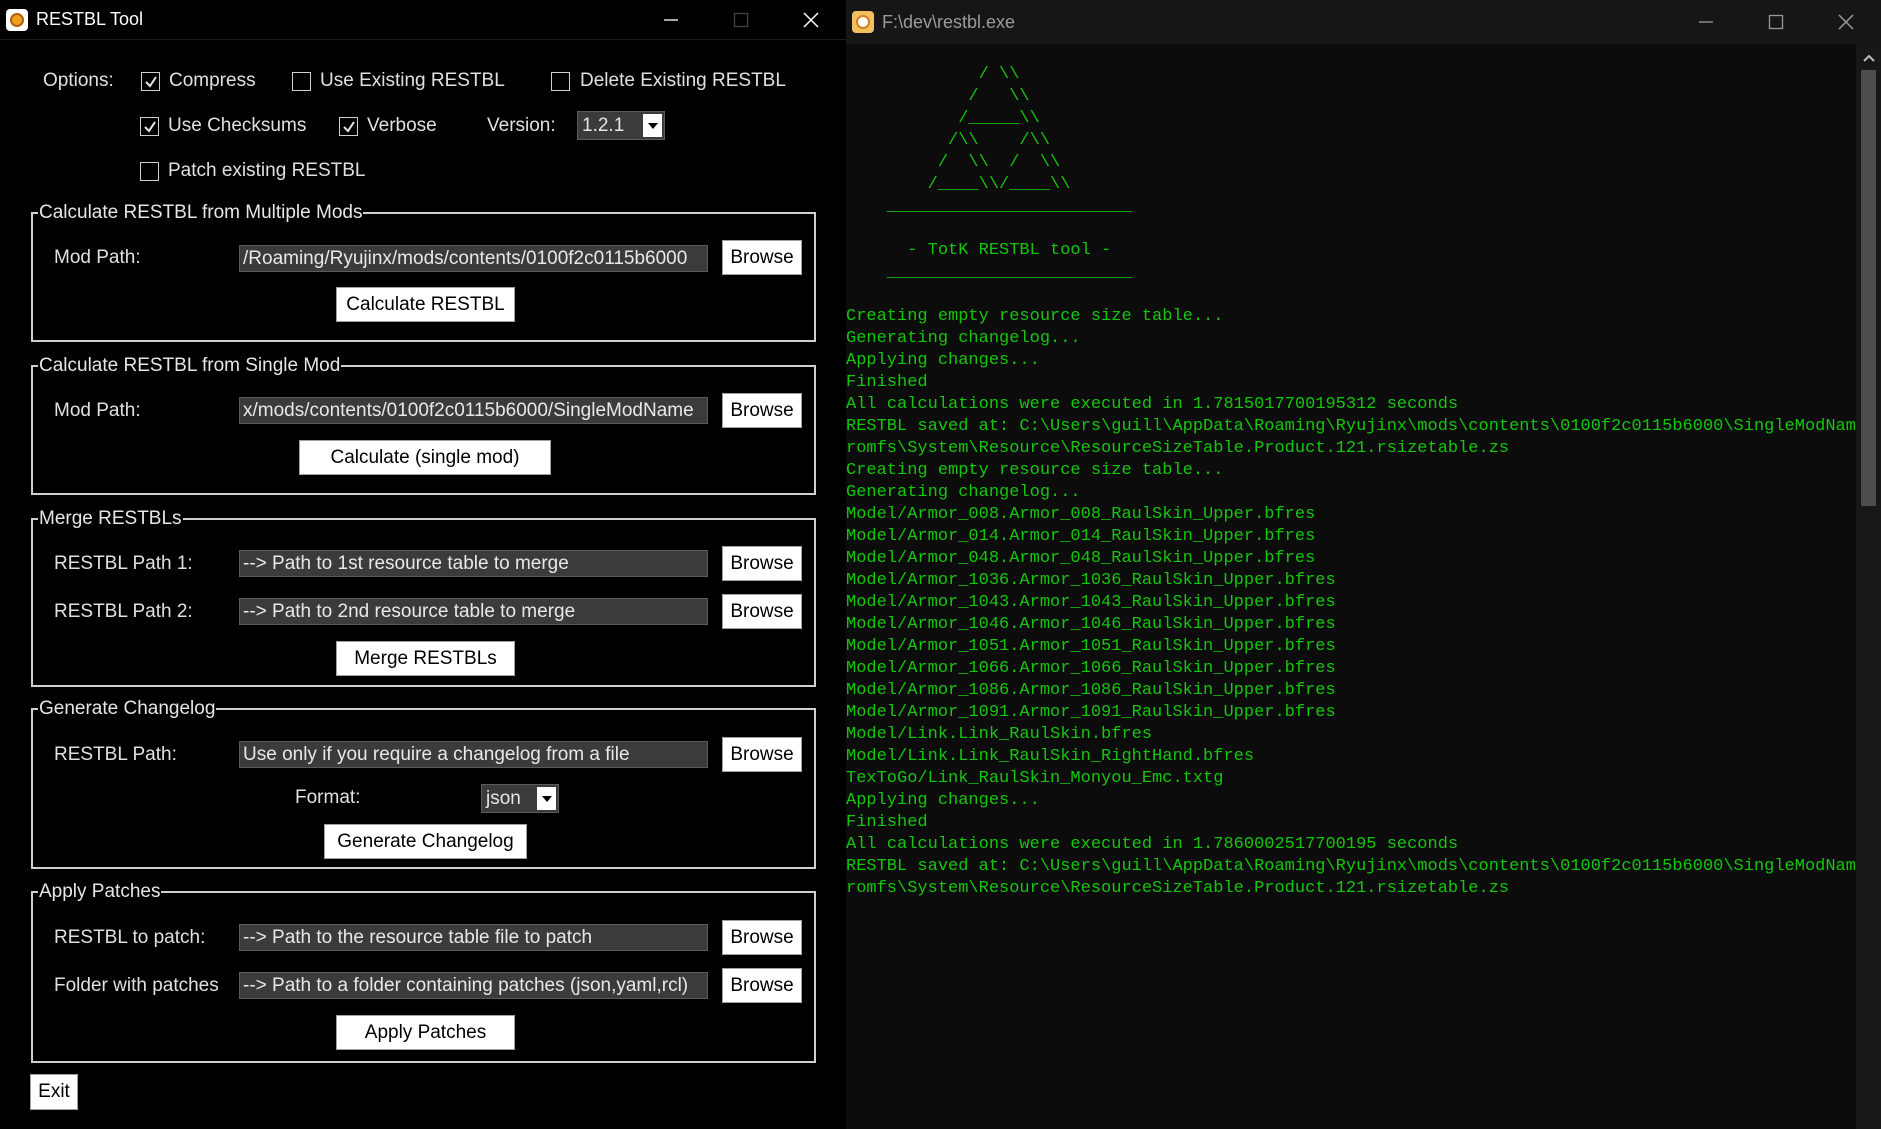 The width and height of the screenshot is (1881, 1129). Describe the element at coordinates (863, 22) in the screenshot. I see `console-app-icon` at that location.